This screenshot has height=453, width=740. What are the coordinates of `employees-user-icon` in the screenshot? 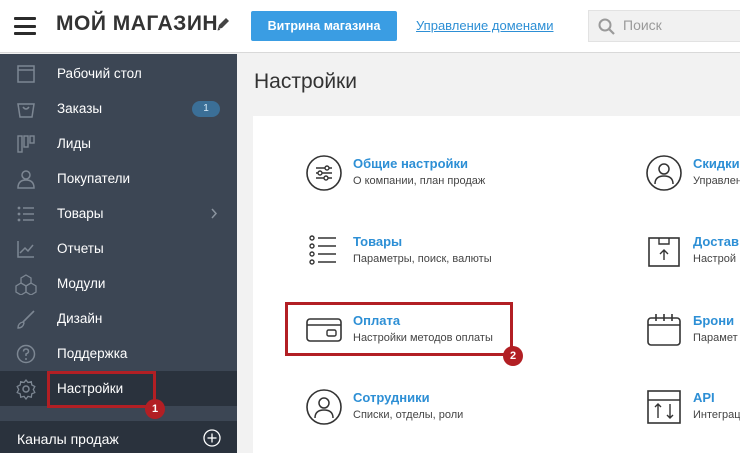 It's located at (324, 407).